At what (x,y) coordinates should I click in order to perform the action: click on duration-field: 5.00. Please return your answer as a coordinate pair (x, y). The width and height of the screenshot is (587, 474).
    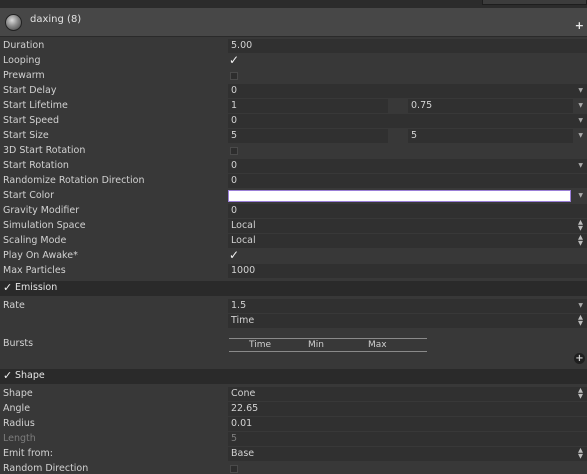
    Looking at the image, I should click on (407, 46).